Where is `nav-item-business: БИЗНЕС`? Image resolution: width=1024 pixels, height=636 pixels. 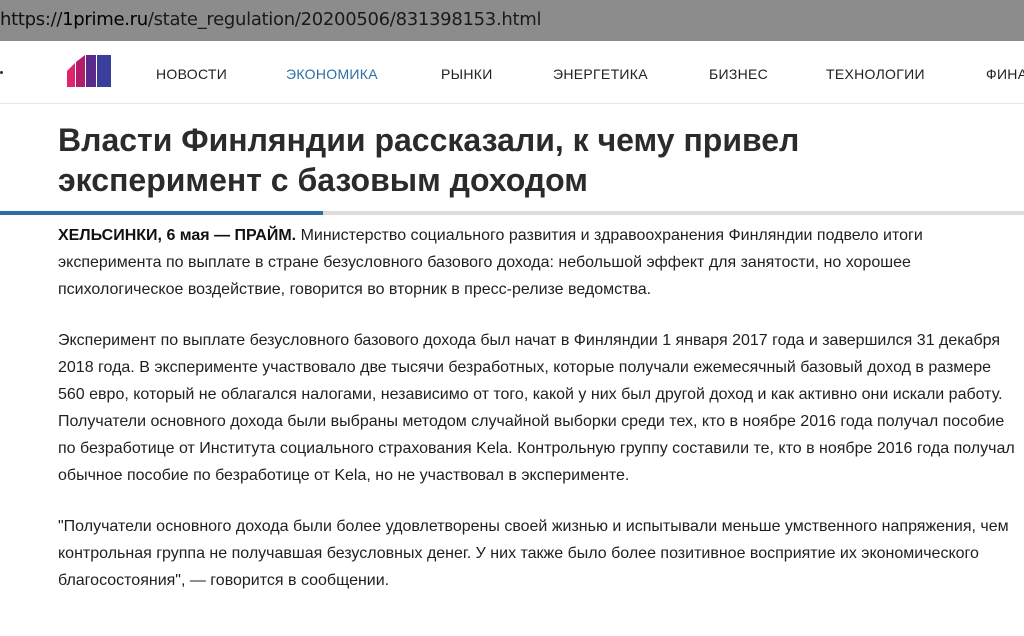 nav-item-business: БИЗНЕС is located at coordinates (738, 74).